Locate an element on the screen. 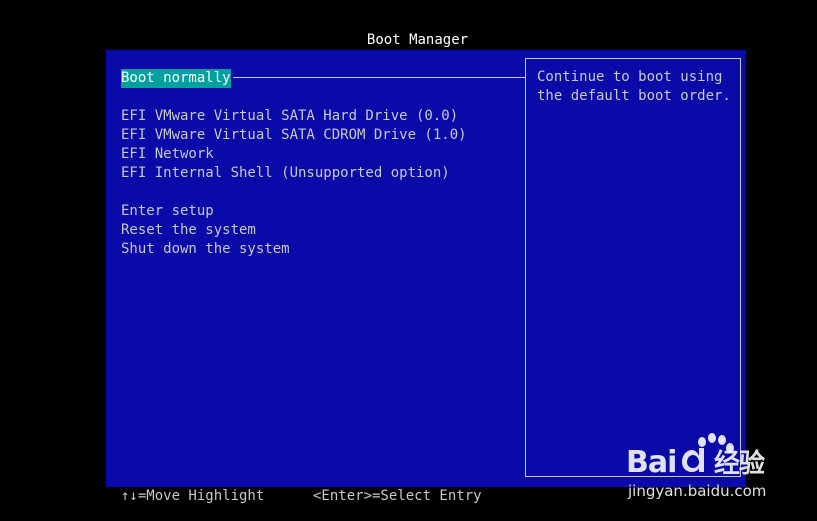 Image resolution: width=817 pixels, height=521 pixels. menu-item-efi-internal-shell: EFI Internal Shell (Unsupported option) is located at coordinates (285, 173).